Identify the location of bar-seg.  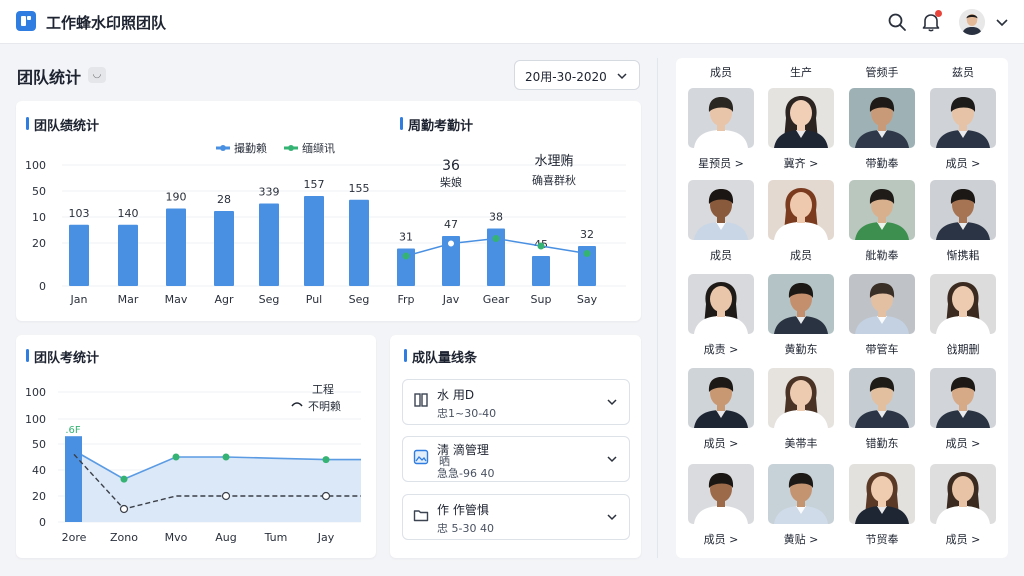
(359, 242).